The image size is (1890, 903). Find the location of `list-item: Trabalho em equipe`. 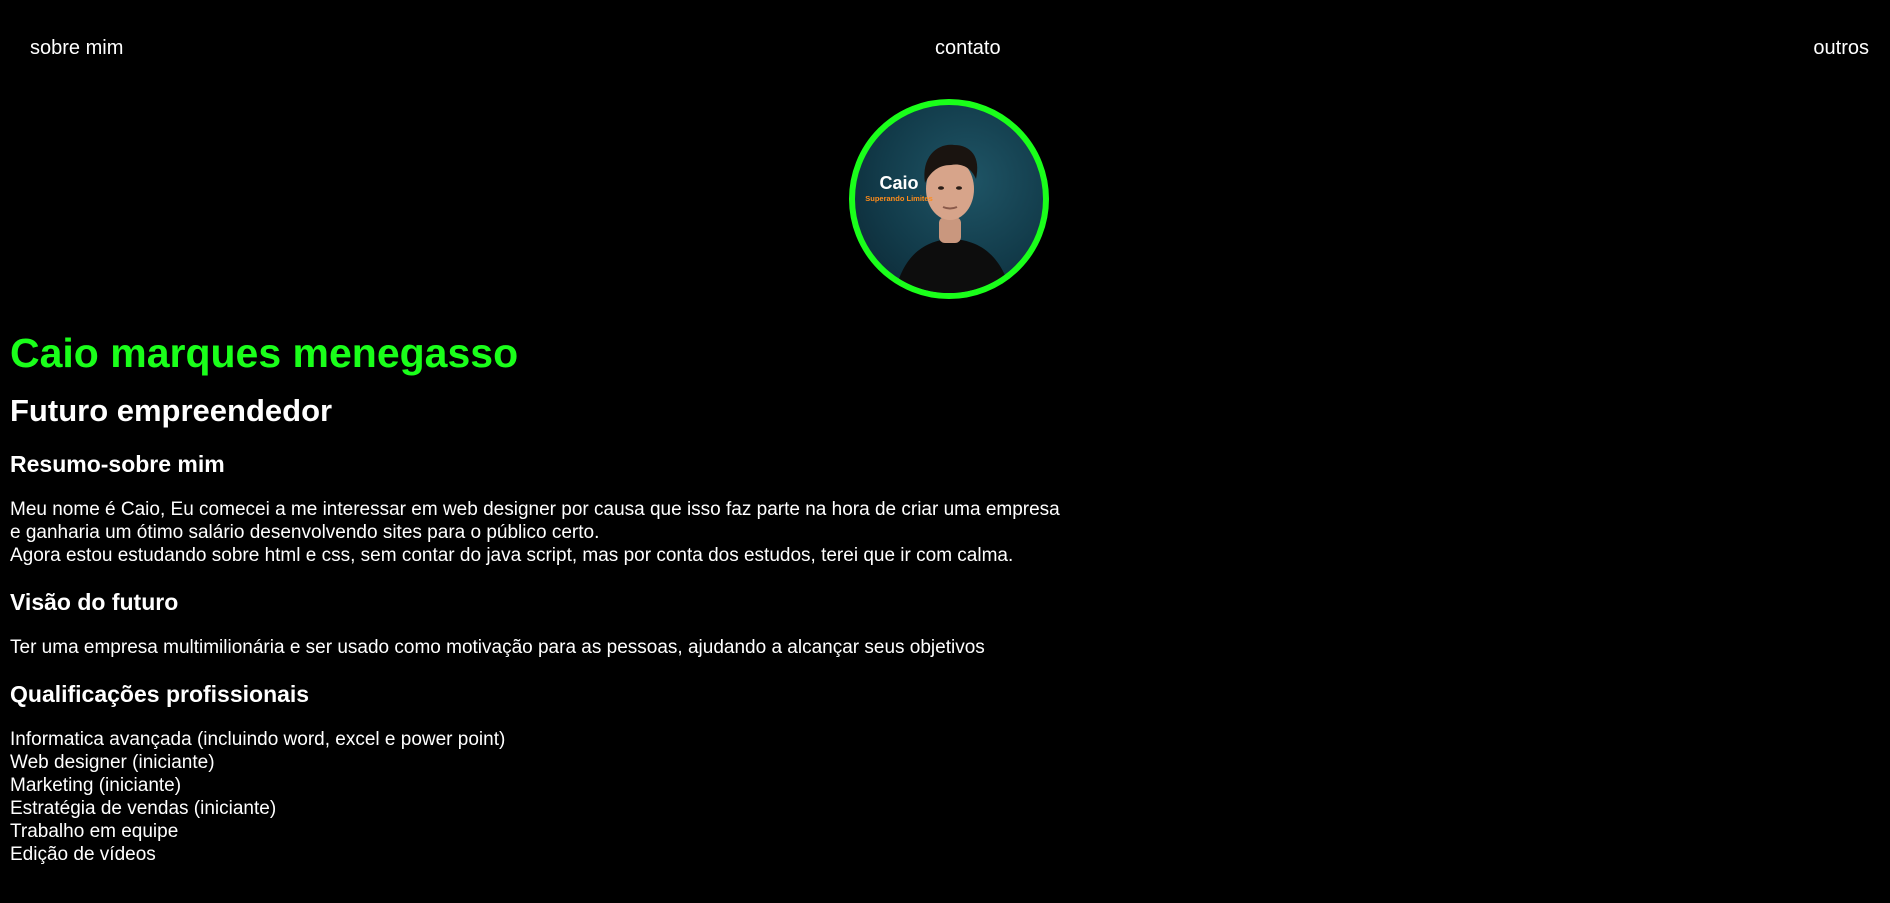

list-item: Trabalho em equipe is located at coordinates (94, 831).